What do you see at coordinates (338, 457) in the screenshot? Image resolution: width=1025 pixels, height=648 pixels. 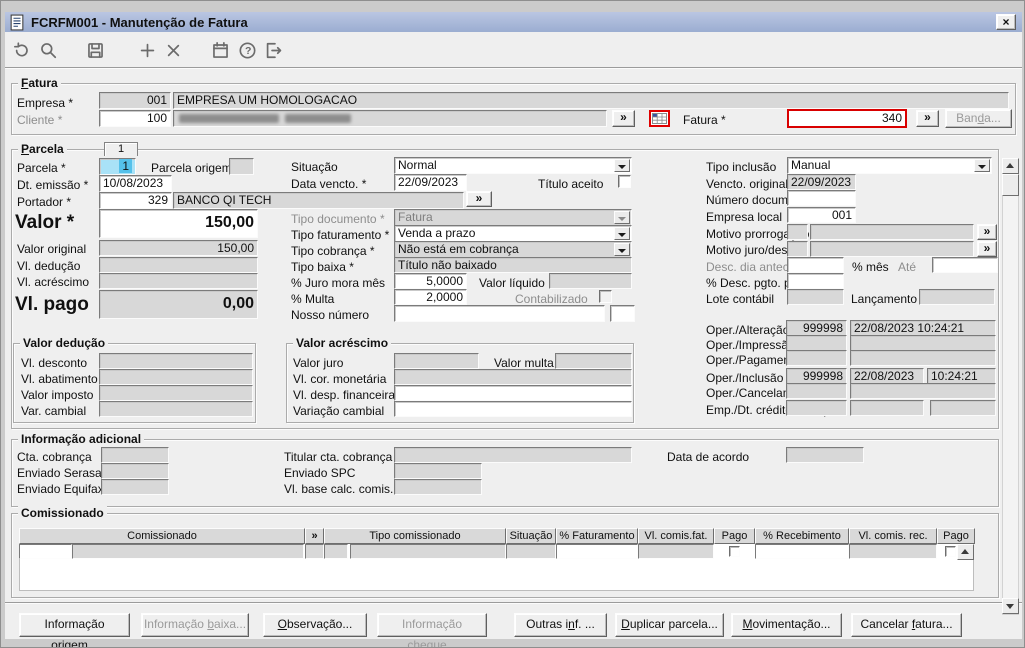 I see `titular-label: Titular cta. cobrança` at bounding box center [338, 457].